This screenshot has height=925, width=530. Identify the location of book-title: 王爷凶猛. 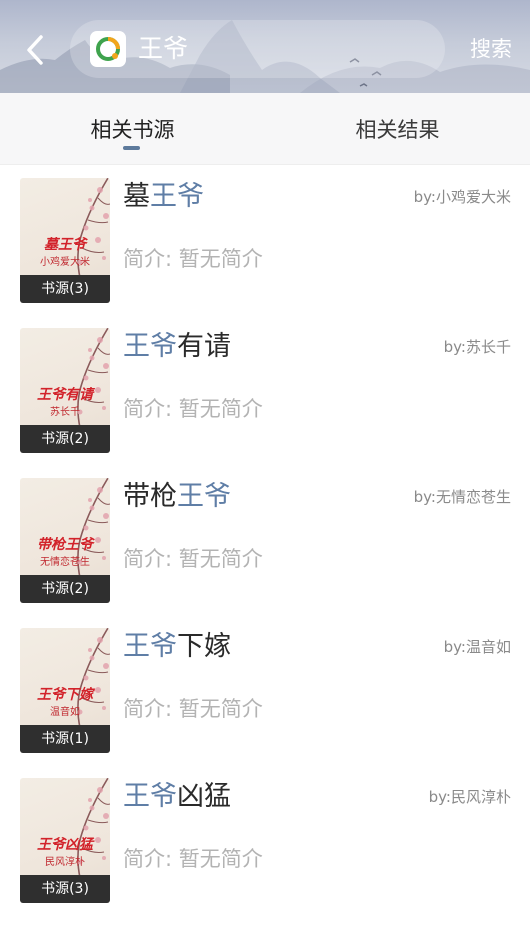
(177, 797).